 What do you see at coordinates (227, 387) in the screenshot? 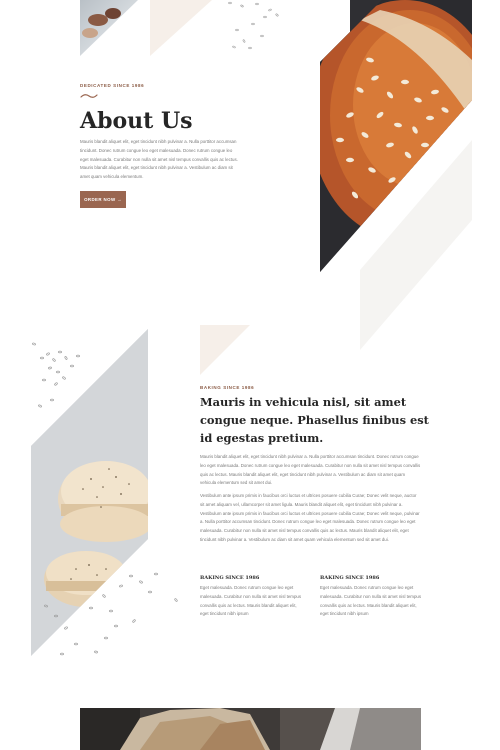
I see `story-eyebrow: BAKING SINCE 1986` at bounding box center [227, 387].